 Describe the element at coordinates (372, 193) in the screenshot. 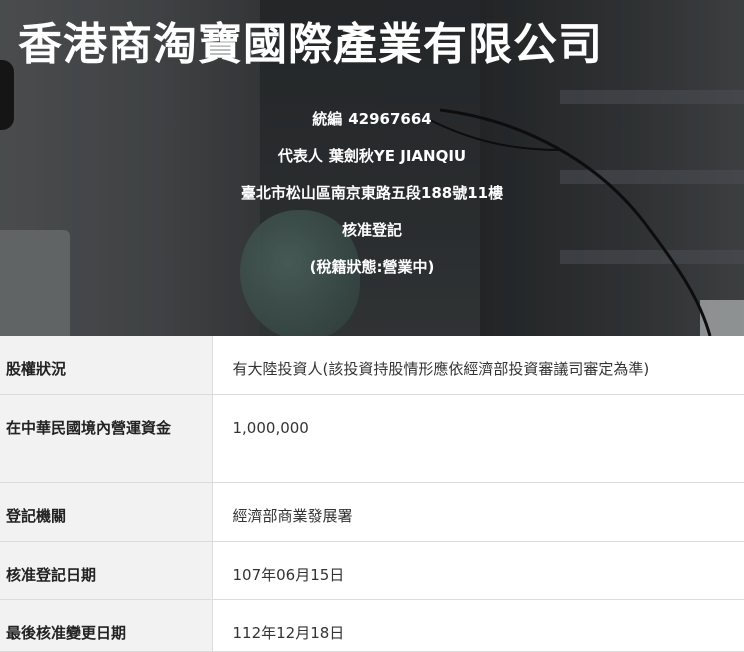

I see `address: 臺北市松山區南京東路五段188號11樓` at that location.